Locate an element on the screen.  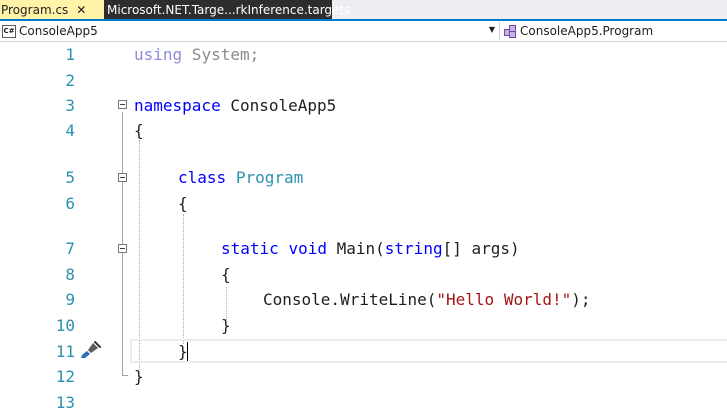
identifier: System; is located at coordinates (221, 54).